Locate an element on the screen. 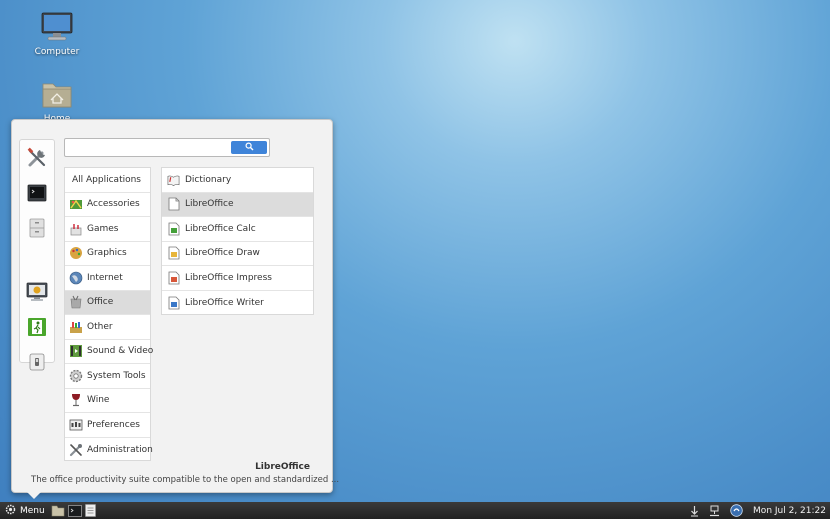 This screenshot has width=830, height=519. category-wine: Wine is located at coordinates (107, 401).